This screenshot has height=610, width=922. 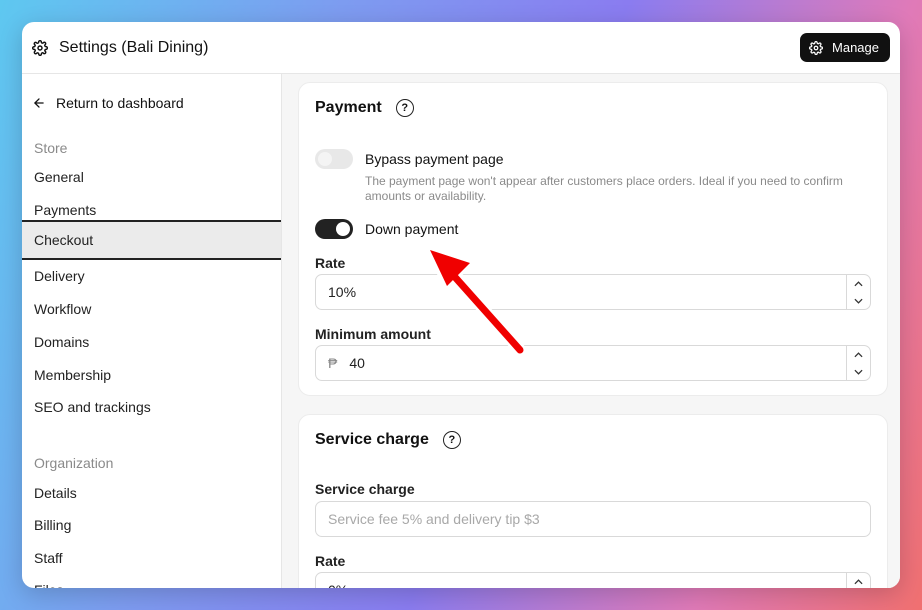 What do you see at coordinates (357, 363) in the screenshot?
I see `minimum-amount-value: 40` at bounding box center [357, 363].